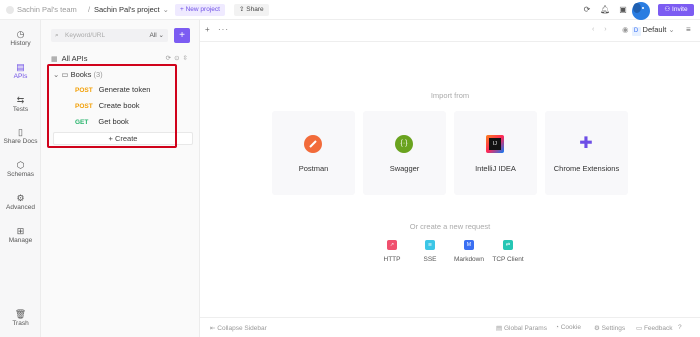 The image size is (700, 337). I want to click on sidebar-item-schemas: ⬡ Schemas, so click(20, 168).